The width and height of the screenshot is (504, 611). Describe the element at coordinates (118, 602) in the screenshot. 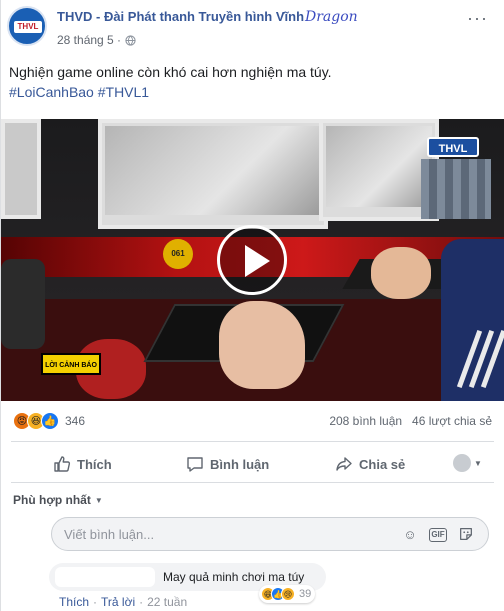

I see `comment-reply-link: Trả lời` at that location.